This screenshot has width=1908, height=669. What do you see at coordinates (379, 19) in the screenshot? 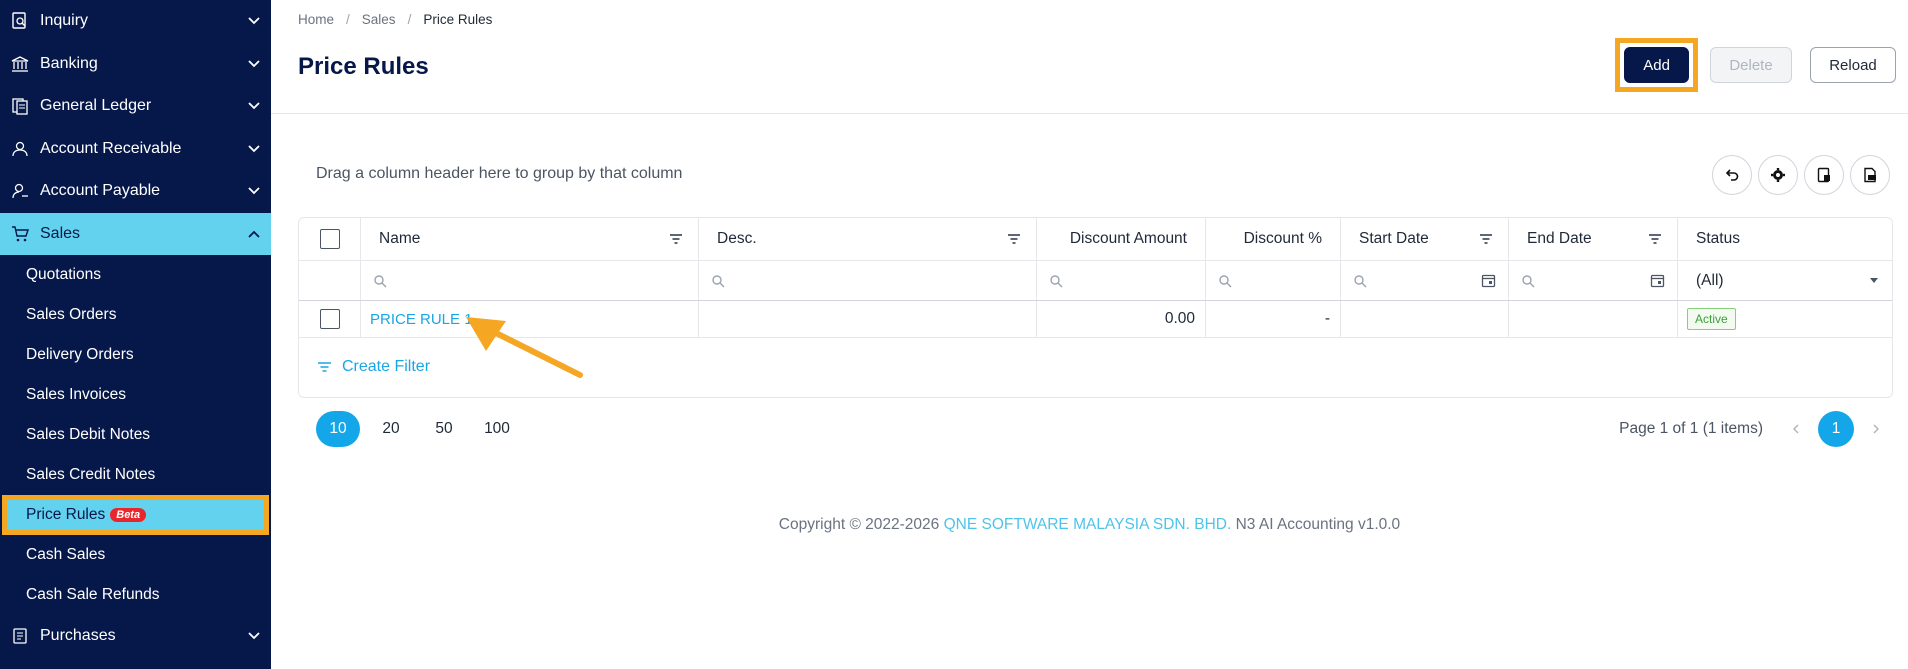
I see `breadcrumb-sales: Sales` at bounding box center [379, 19].